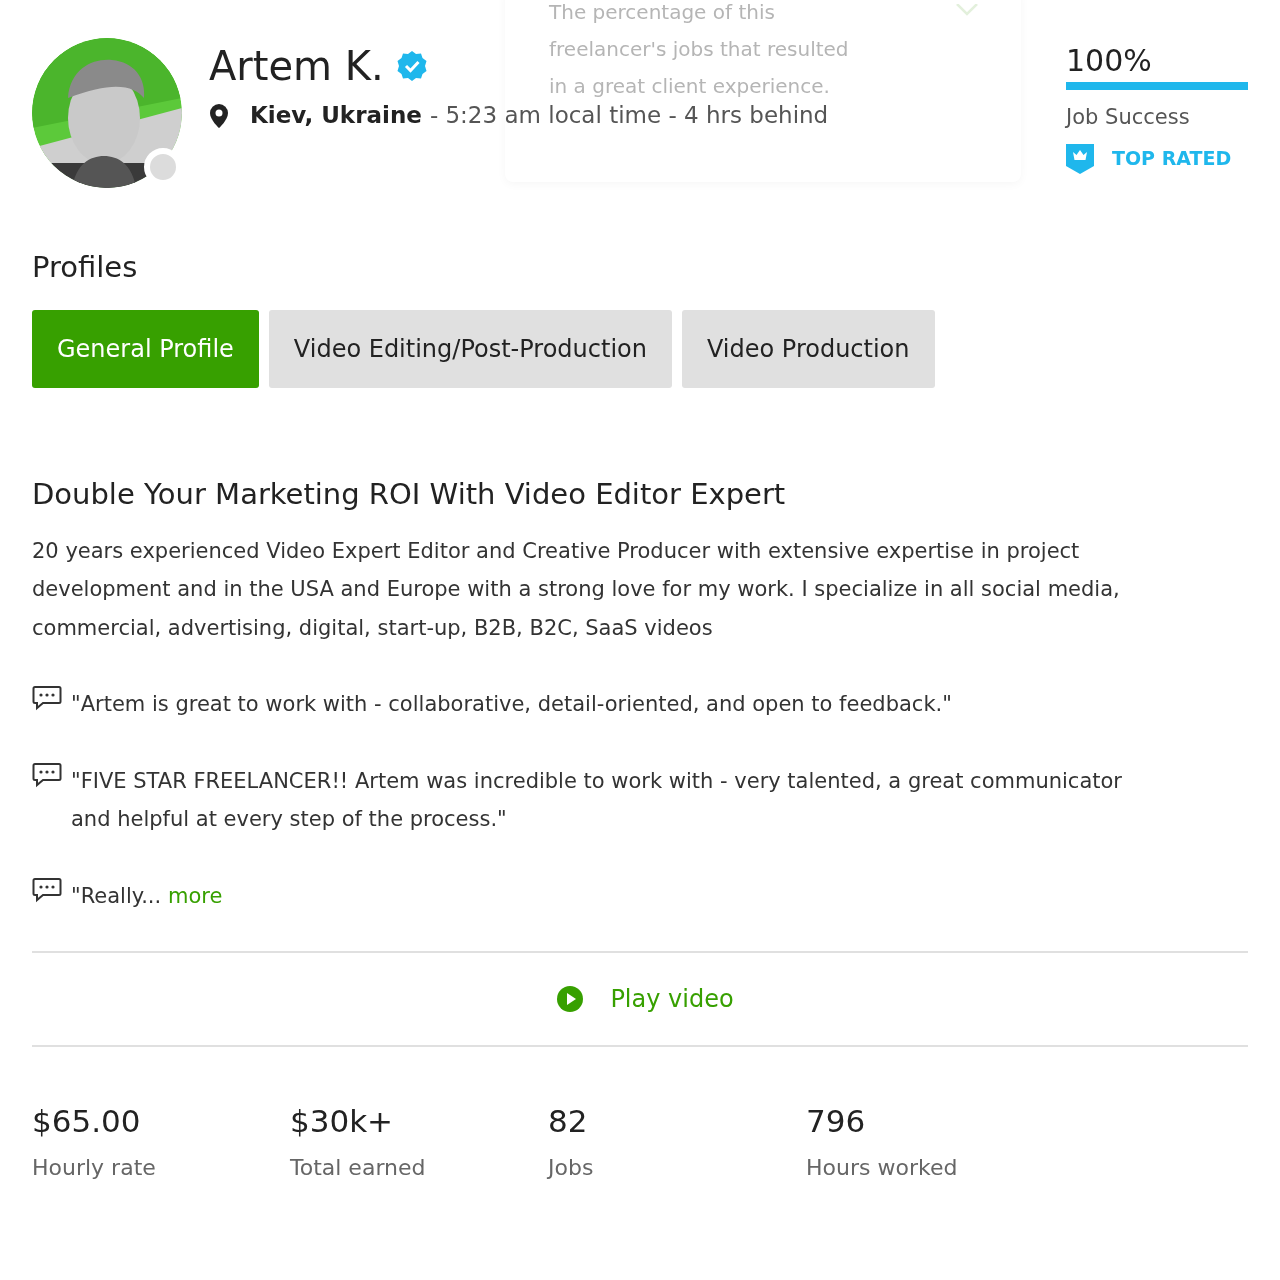 This screenshot has width=1280, height=1280. I want to click on review-quote: "Artem is great to work with - collaborative, detail-oriented, and open to feedback.", so click(511, 704).